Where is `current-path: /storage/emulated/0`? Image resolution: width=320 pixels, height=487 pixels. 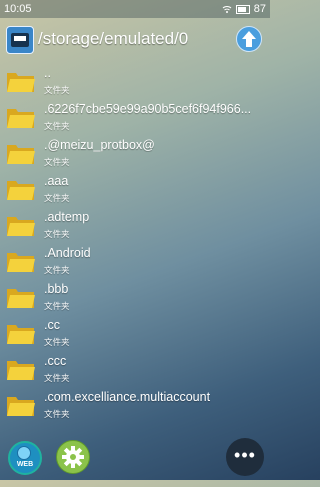 current-path: /storage/emulated/0 is located at coordinates (113, 38).